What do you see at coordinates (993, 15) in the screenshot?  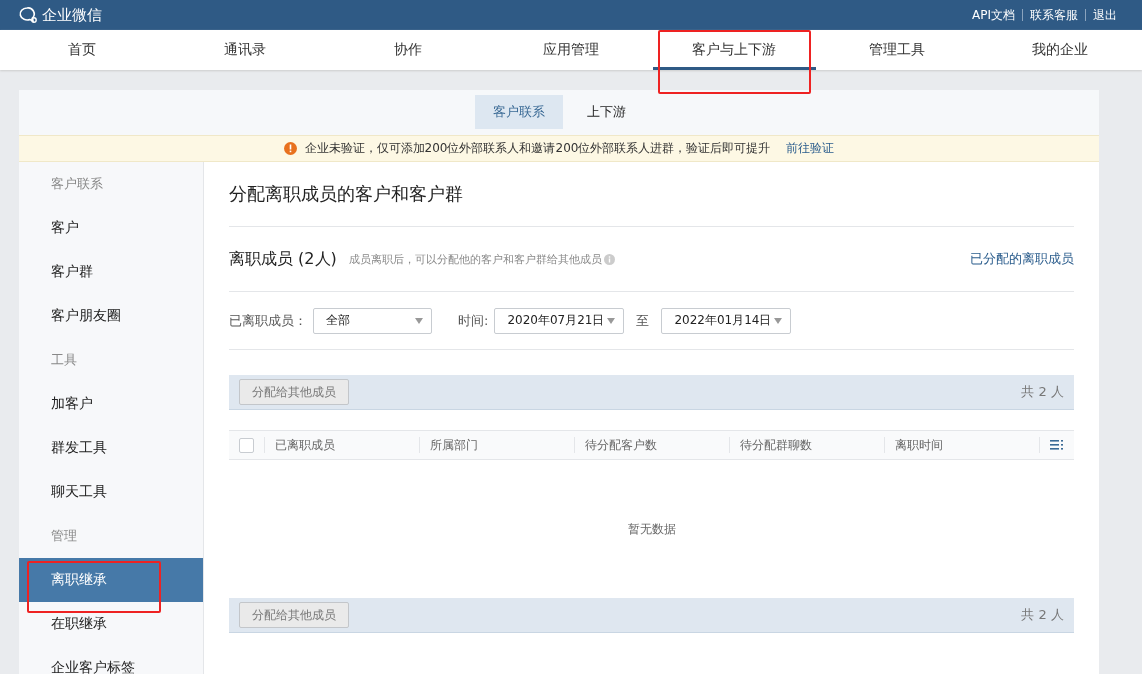 I see `header-link: API文档` at bounding box center [993, 15].